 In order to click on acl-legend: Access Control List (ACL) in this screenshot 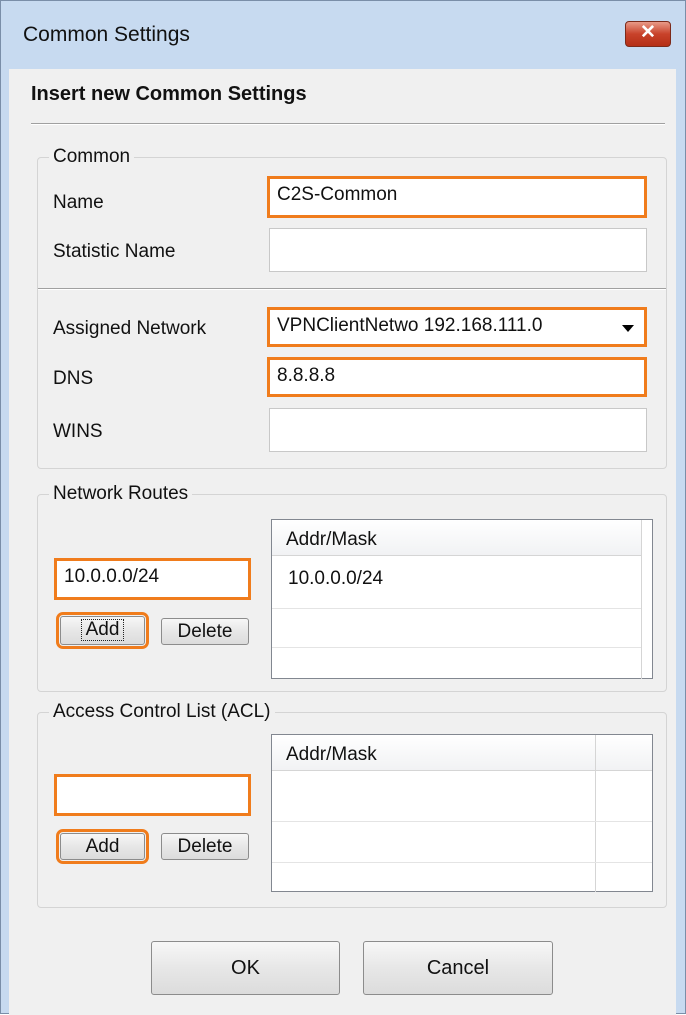, I will do `click(162, 712)`.